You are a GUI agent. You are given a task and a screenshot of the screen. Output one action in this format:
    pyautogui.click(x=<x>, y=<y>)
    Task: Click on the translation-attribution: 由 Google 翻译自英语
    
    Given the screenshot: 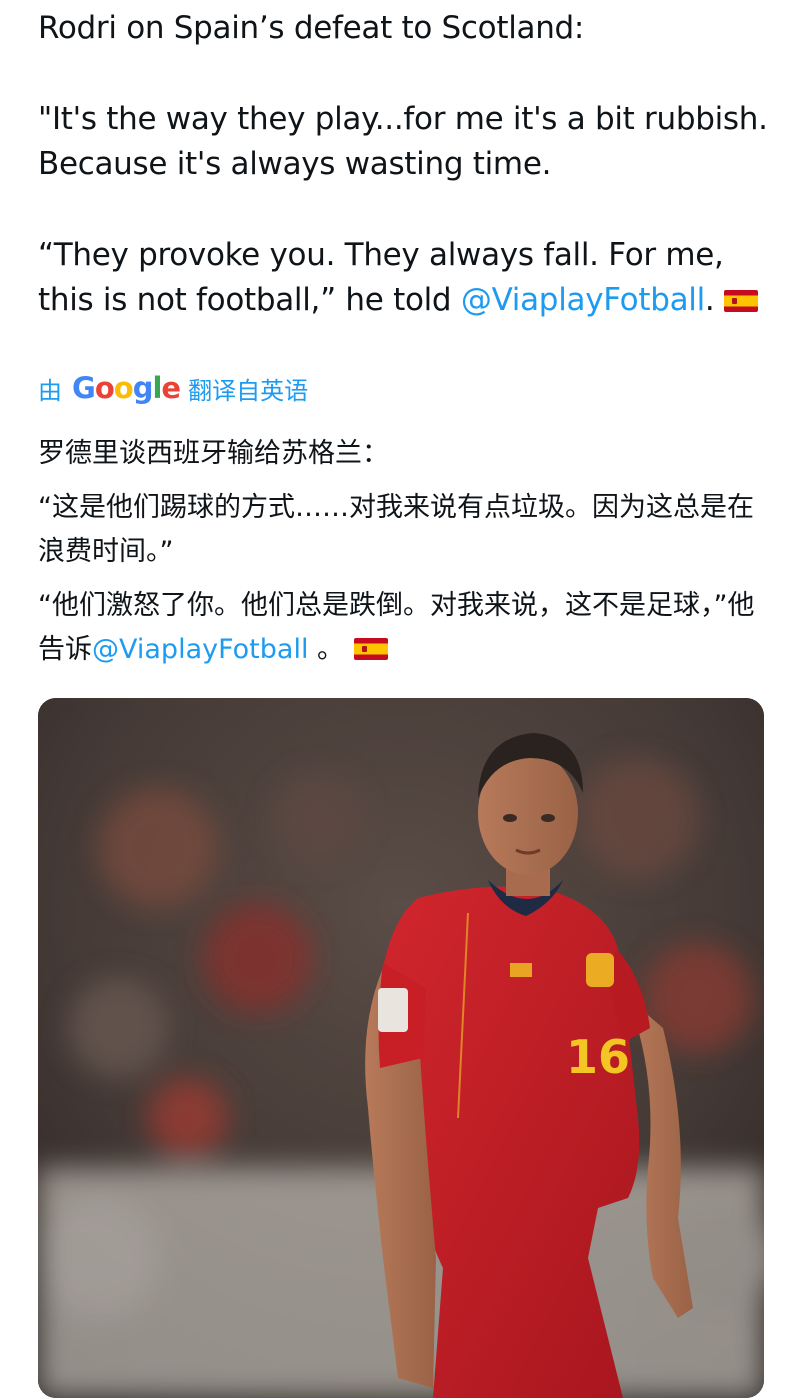 What is the action you would take?
    pyautogui.click(x=173, y=388)
    